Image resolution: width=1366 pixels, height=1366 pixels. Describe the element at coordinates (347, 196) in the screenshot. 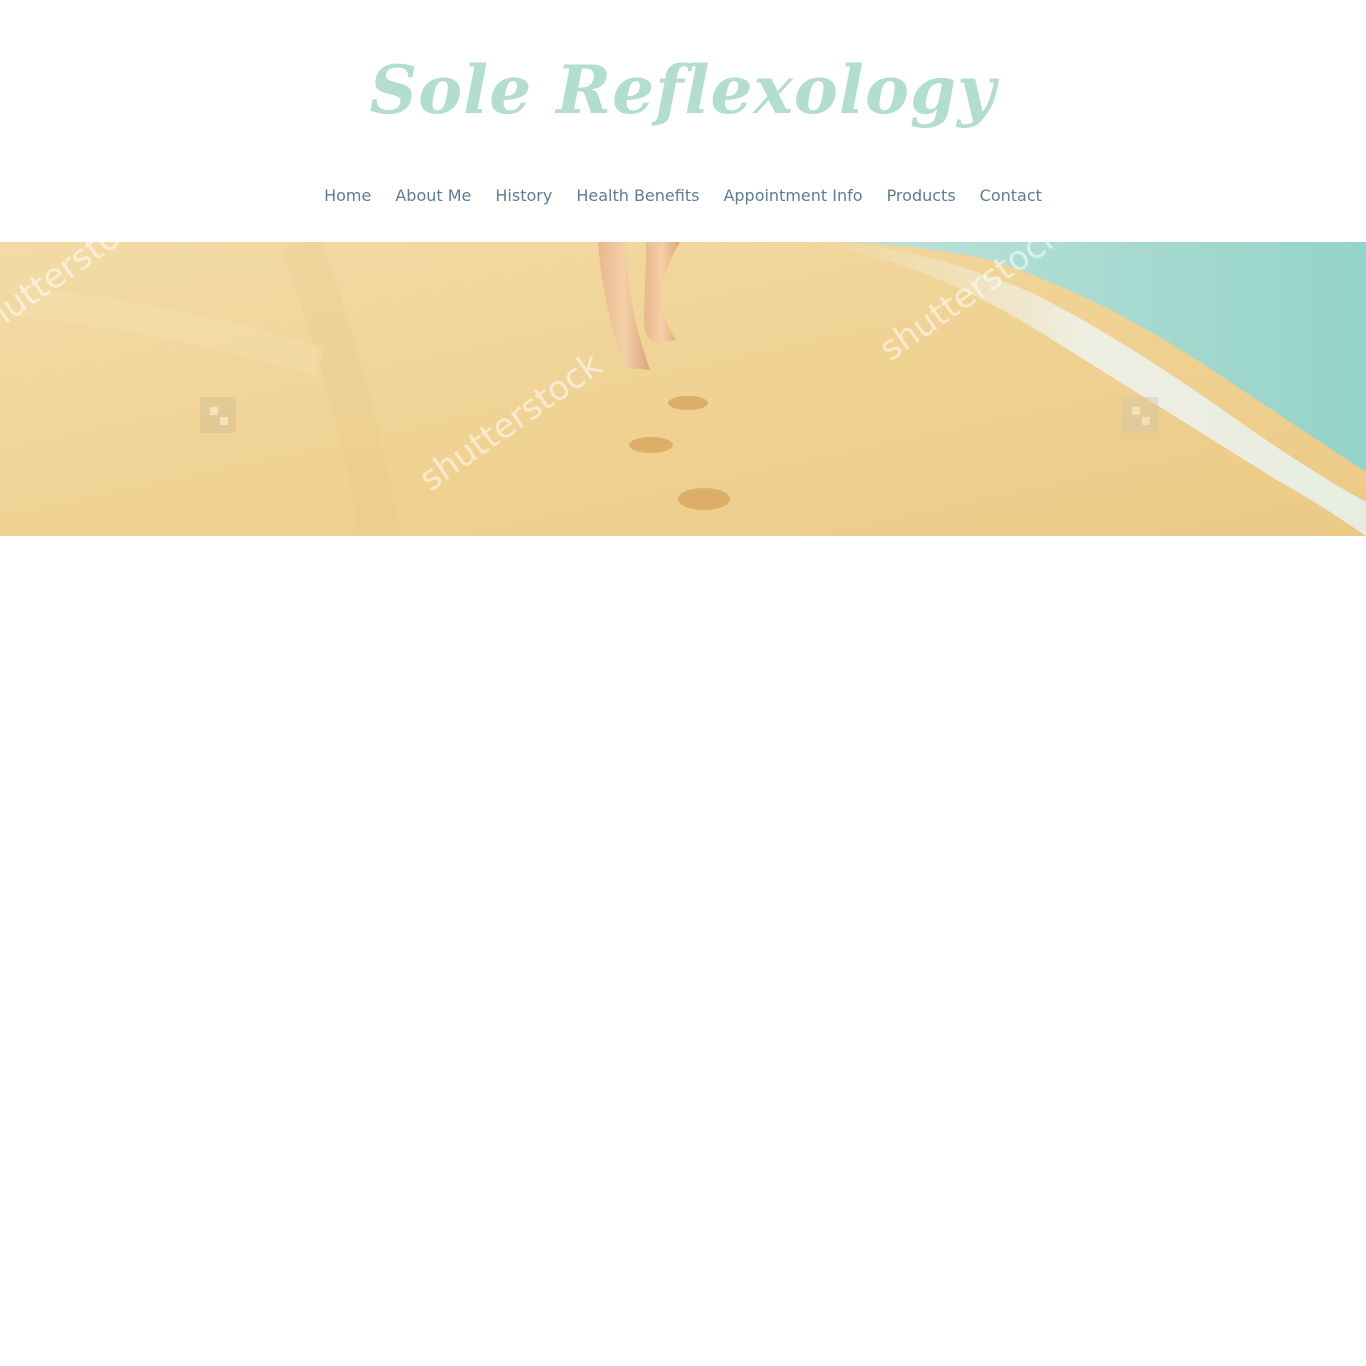

I see `nav-item-home: Home` at that location.